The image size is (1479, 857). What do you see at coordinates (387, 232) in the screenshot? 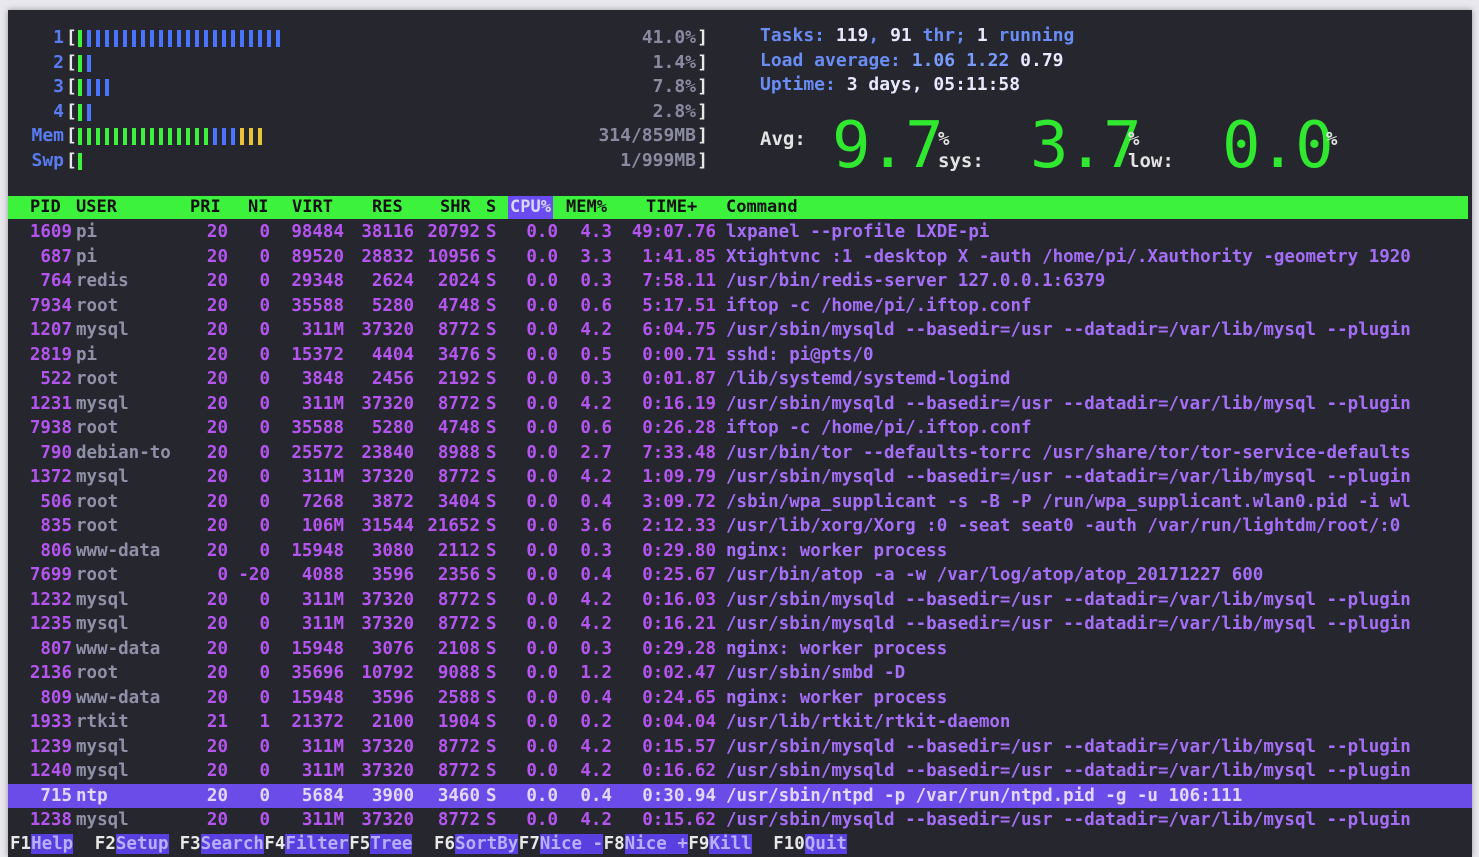
I see `cell-res: 38116` at bounding box center [387, 232].